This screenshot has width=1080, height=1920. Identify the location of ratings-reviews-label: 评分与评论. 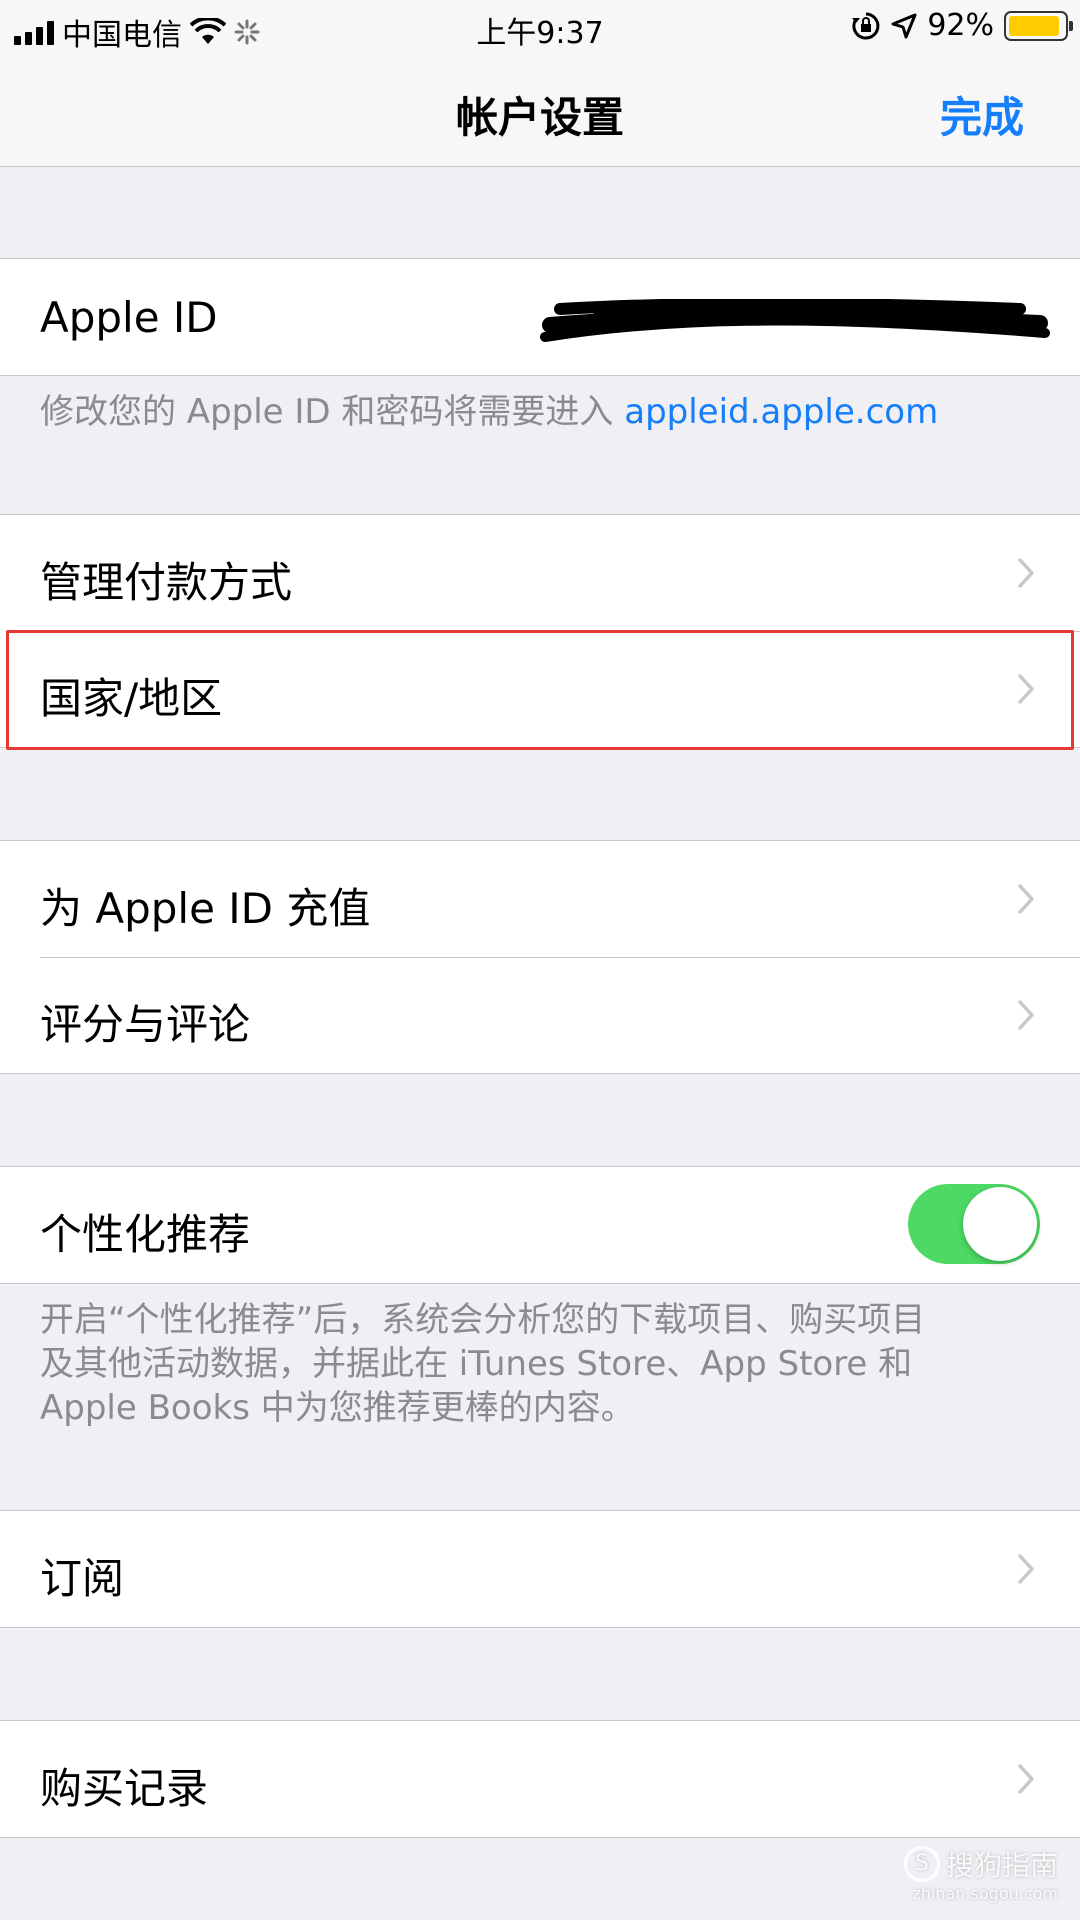
(145, 1024).